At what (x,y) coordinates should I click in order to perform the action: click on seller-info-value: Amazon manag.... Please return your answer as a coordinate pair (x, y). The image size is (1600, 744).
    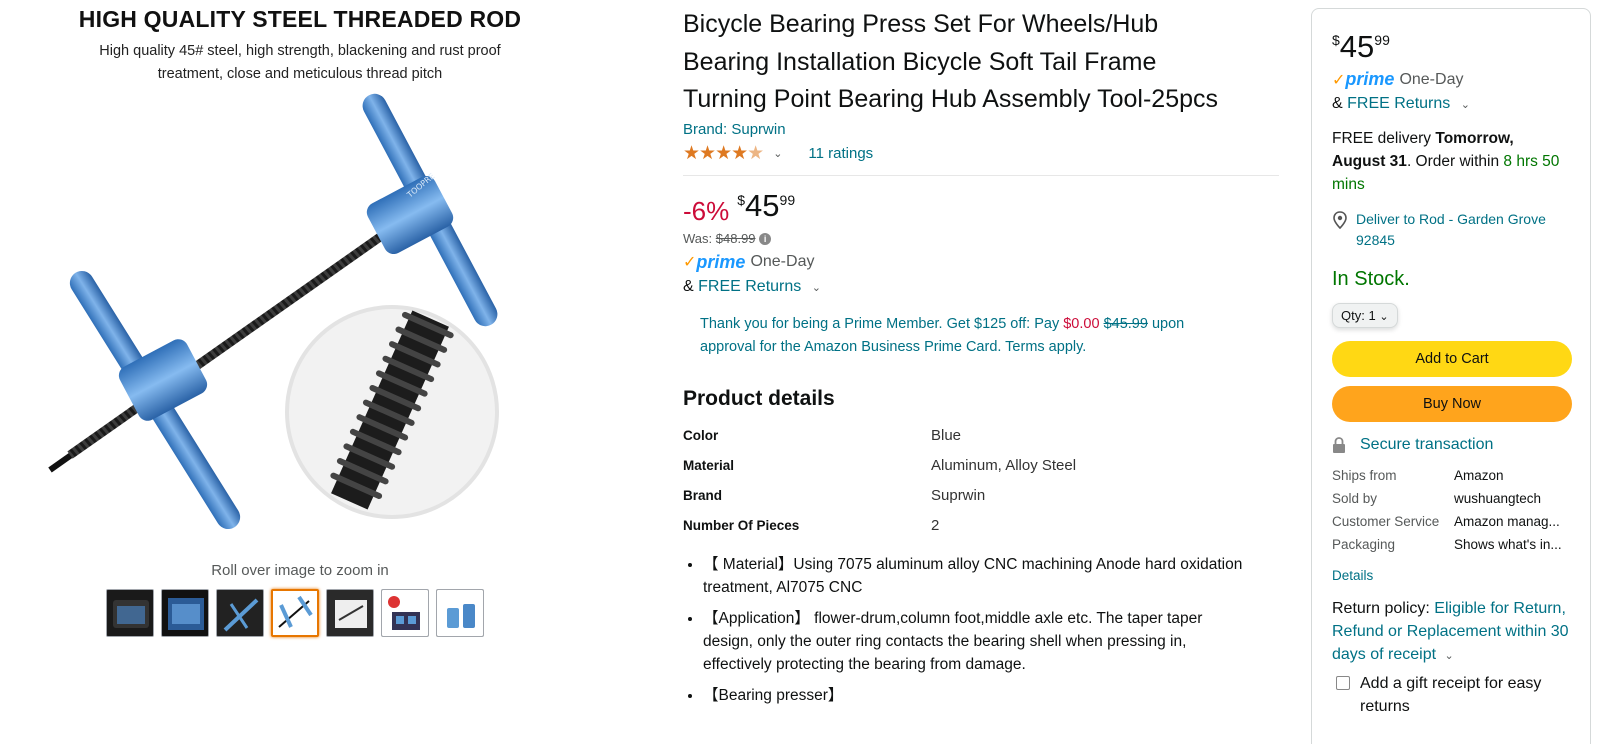
    Looking at the image, I should click on (1507, 521).